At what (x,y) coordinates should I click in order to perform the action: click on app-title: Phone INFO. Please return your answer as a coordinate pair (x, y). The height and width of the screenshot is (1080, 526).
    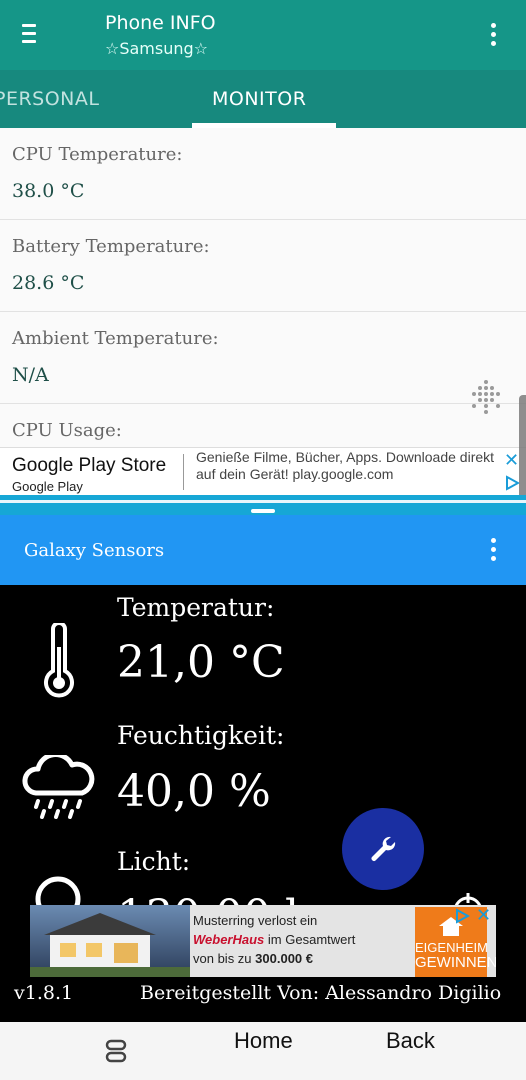
    Looking at the image, I should click on (160, 23).